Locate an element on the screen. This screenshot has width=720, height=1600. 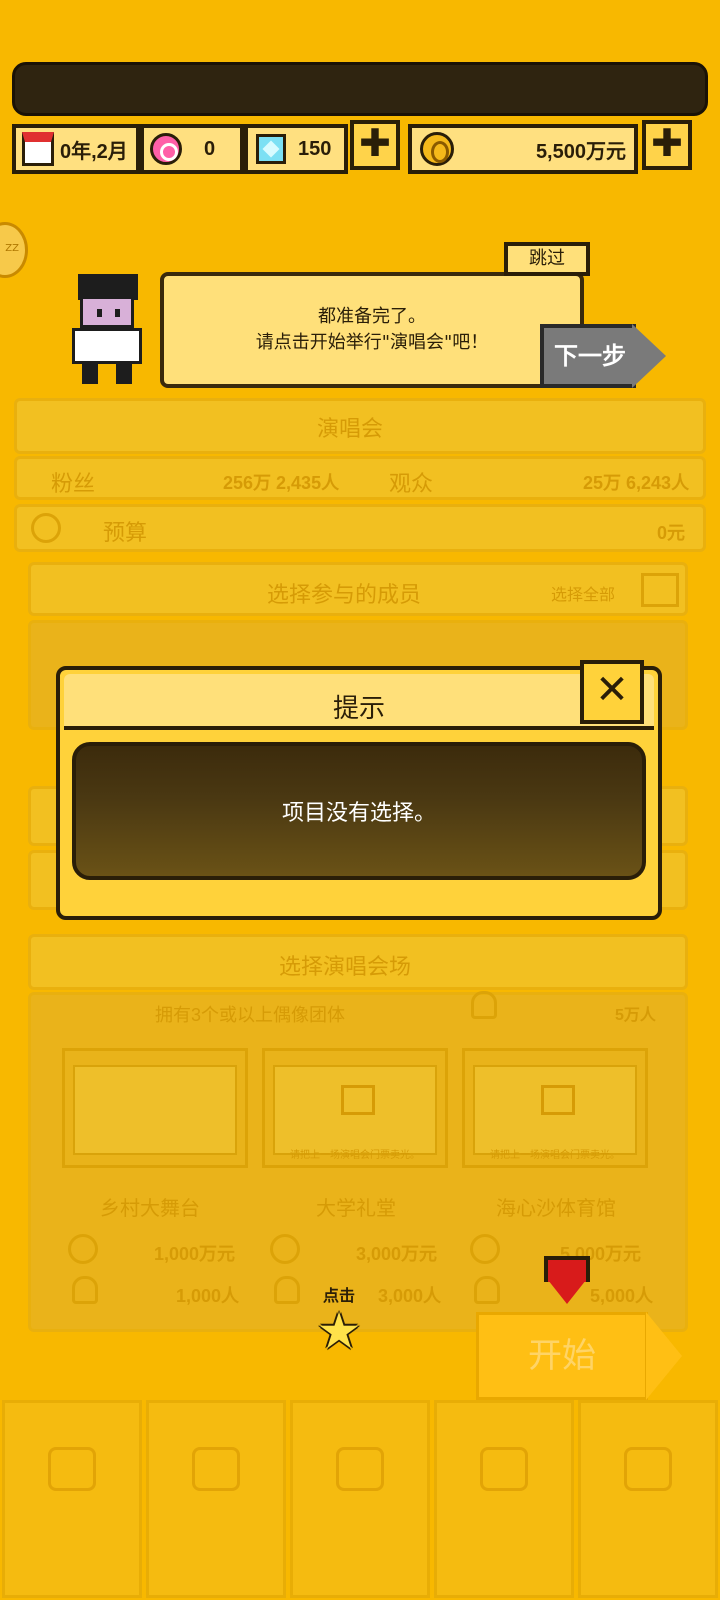
next-step-button: 下一步 is located at coordinates (605, 356).